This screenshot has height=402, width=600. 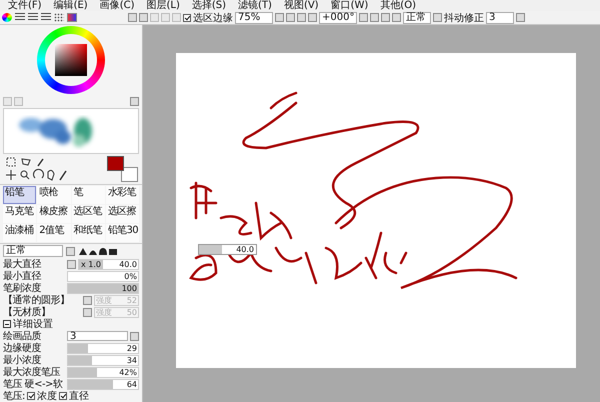 What do you see at coordinates (22, 348) in the screenshot?
I see `parameter-label: 边缘硬度` at bounding box center [22, 348].